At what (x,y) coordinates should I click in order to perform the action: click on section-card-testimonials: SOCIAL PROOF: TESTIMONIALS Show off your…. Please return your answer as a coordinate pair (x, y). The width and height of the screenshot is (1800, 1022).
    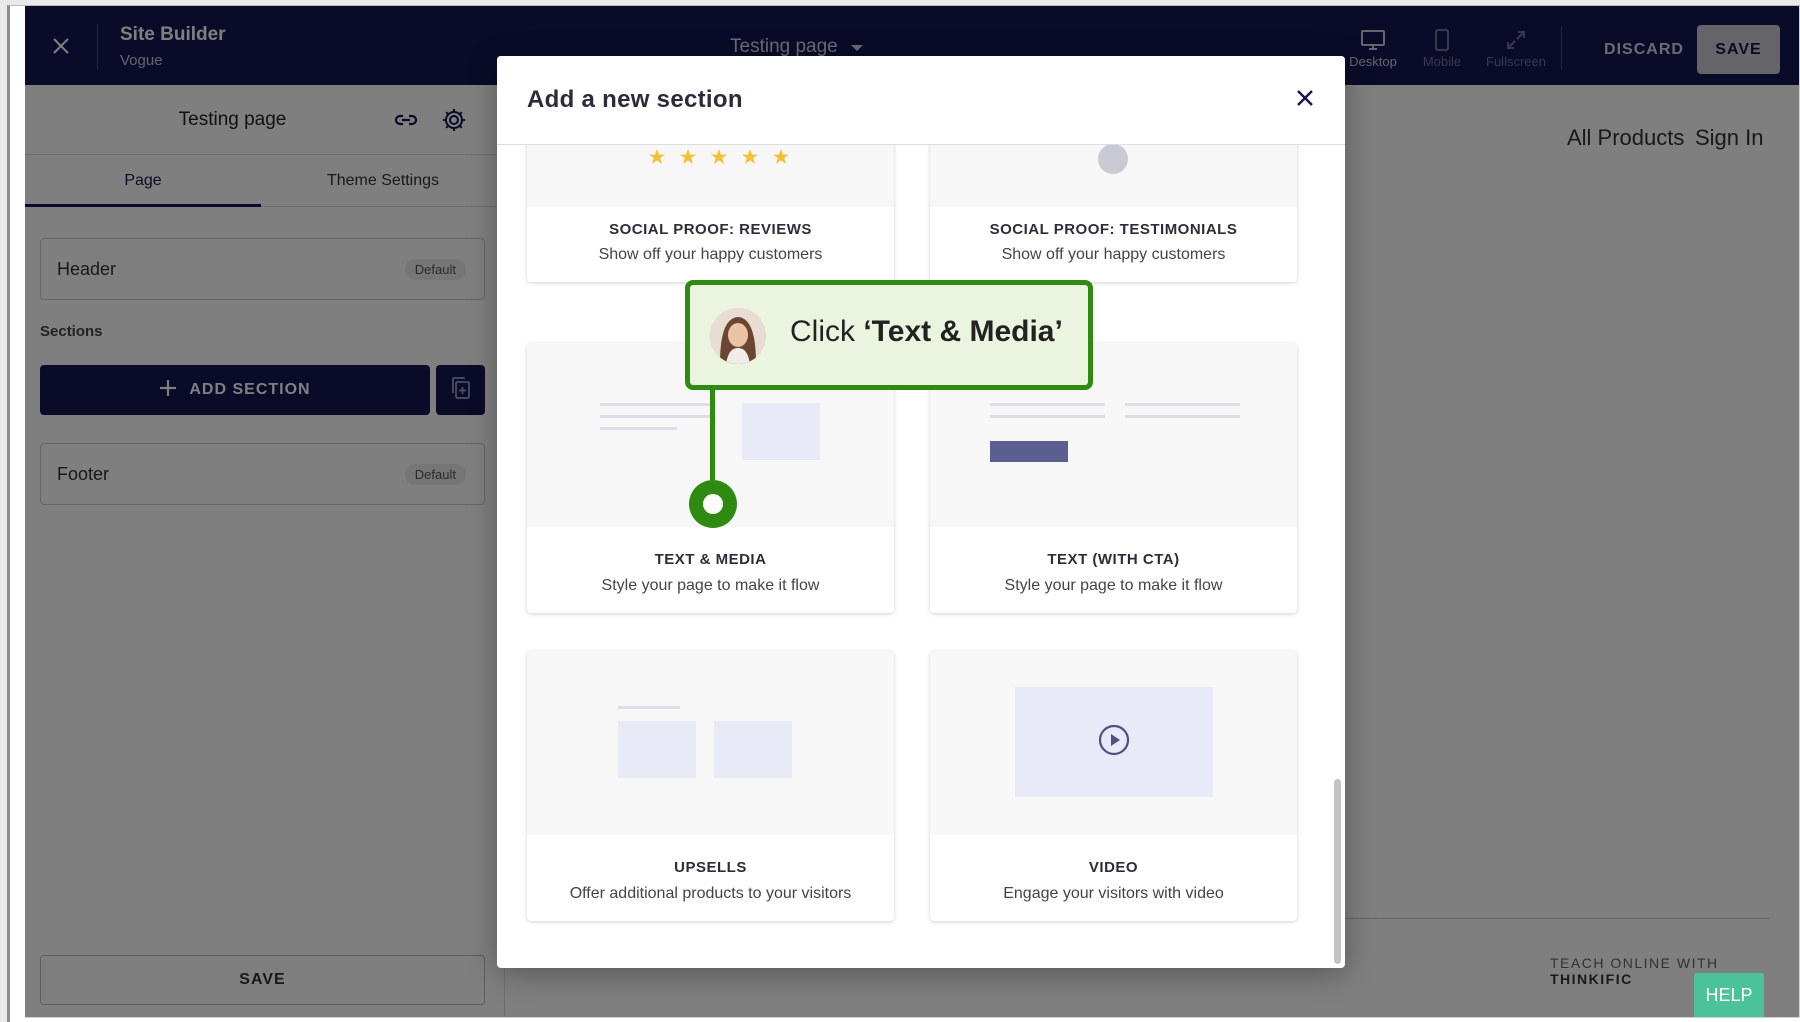
    Looking at the image, I should click on (1113, 213).